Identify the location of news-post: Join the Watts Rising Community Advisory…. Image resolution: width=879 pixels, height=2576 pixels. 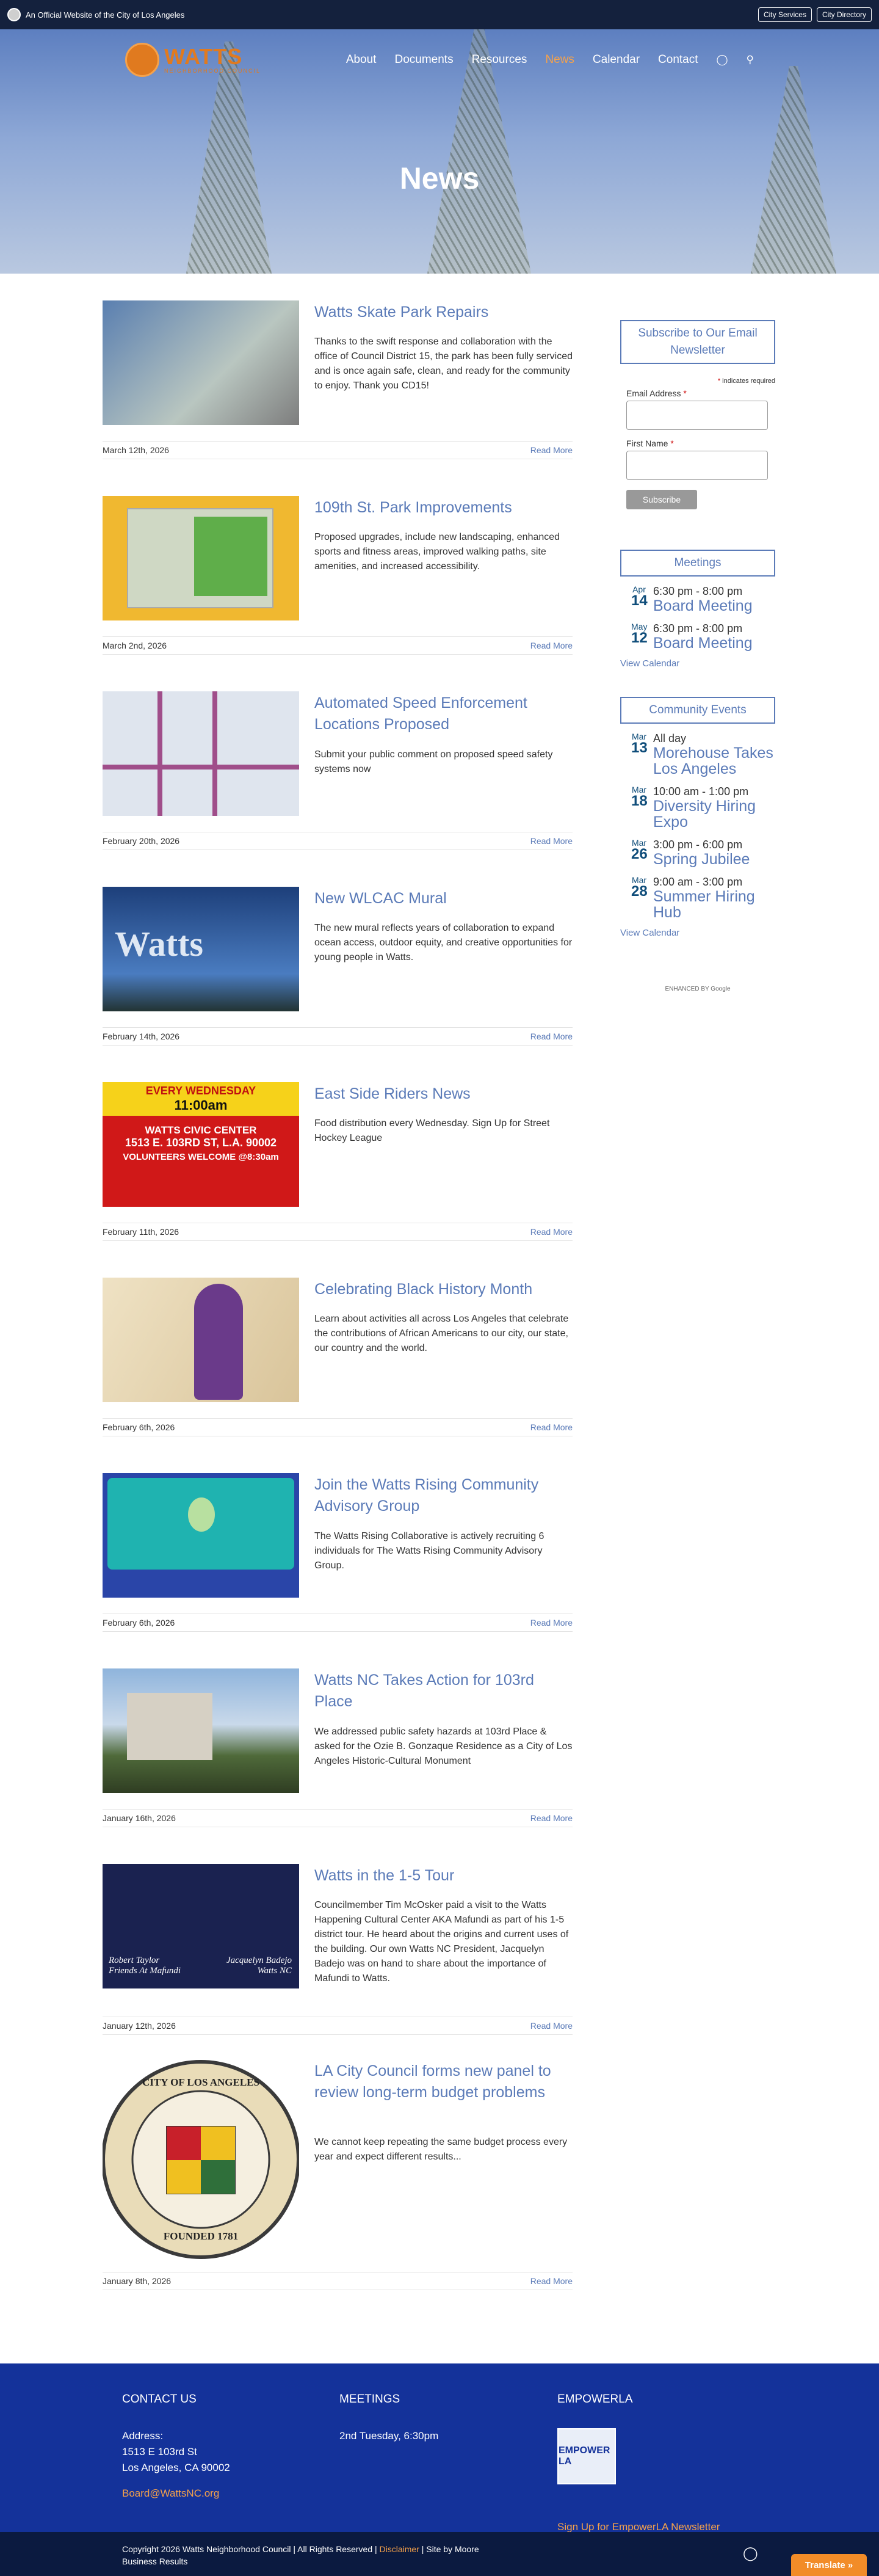
(338, 1570).